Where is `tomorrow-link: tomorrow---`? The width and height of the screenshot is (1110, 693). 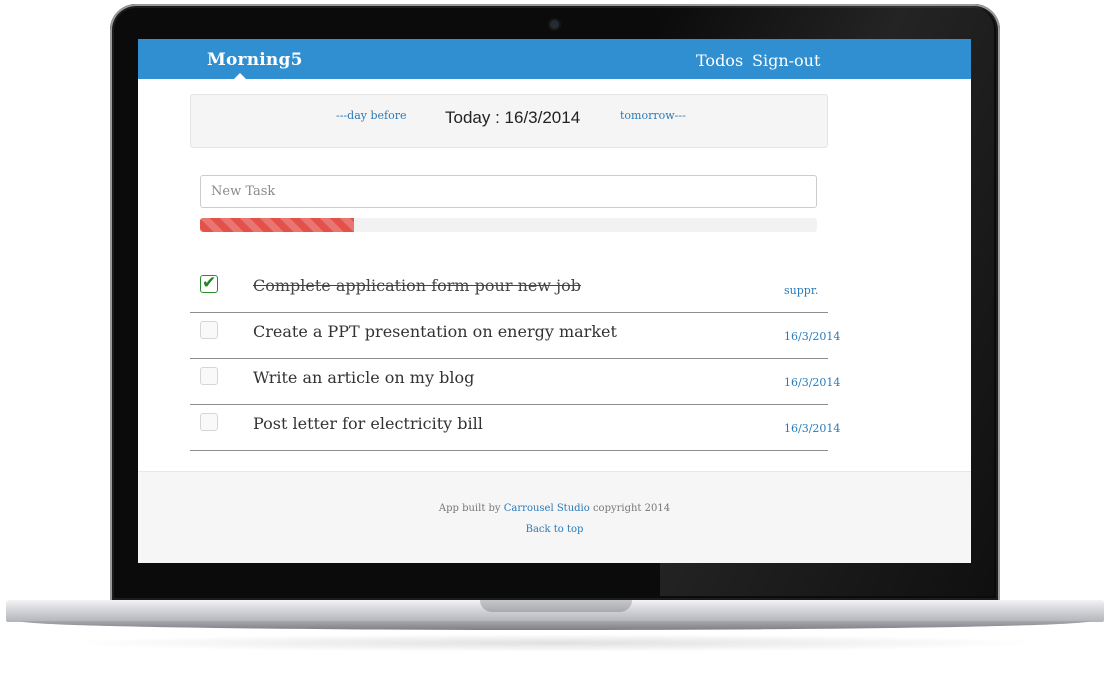
tomorrow-link: tomorrow--- is located at coordinates (653, 115).